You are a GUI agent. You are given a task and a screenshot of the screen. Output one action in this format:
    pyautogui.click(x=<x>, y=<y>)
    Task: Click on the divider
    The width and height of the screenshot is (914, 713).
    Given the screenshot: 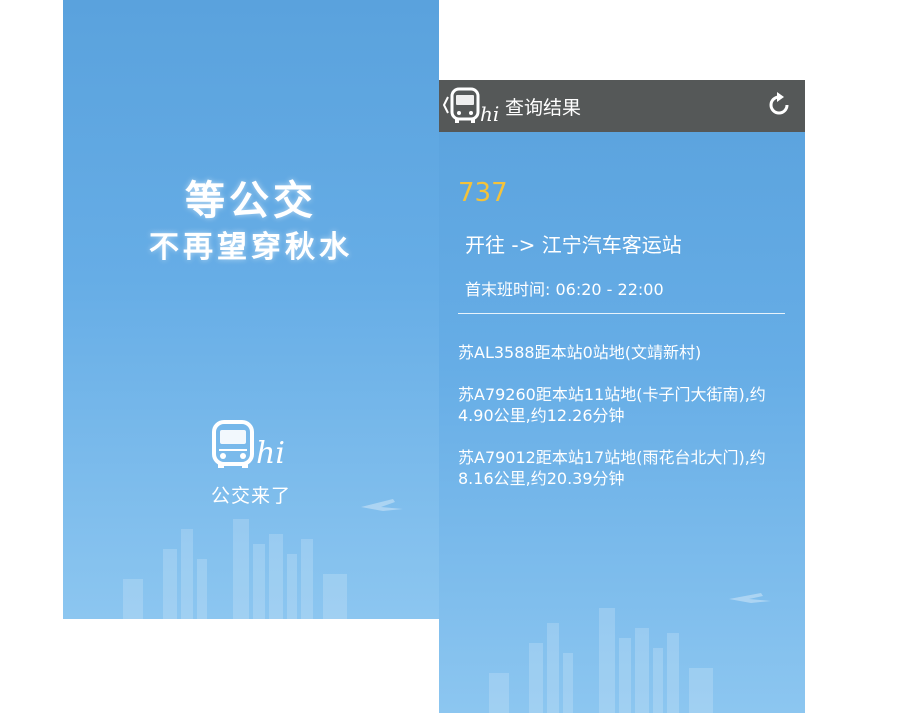 What is the action you would take?
    pyautogui.click(x=621, y=313)
    